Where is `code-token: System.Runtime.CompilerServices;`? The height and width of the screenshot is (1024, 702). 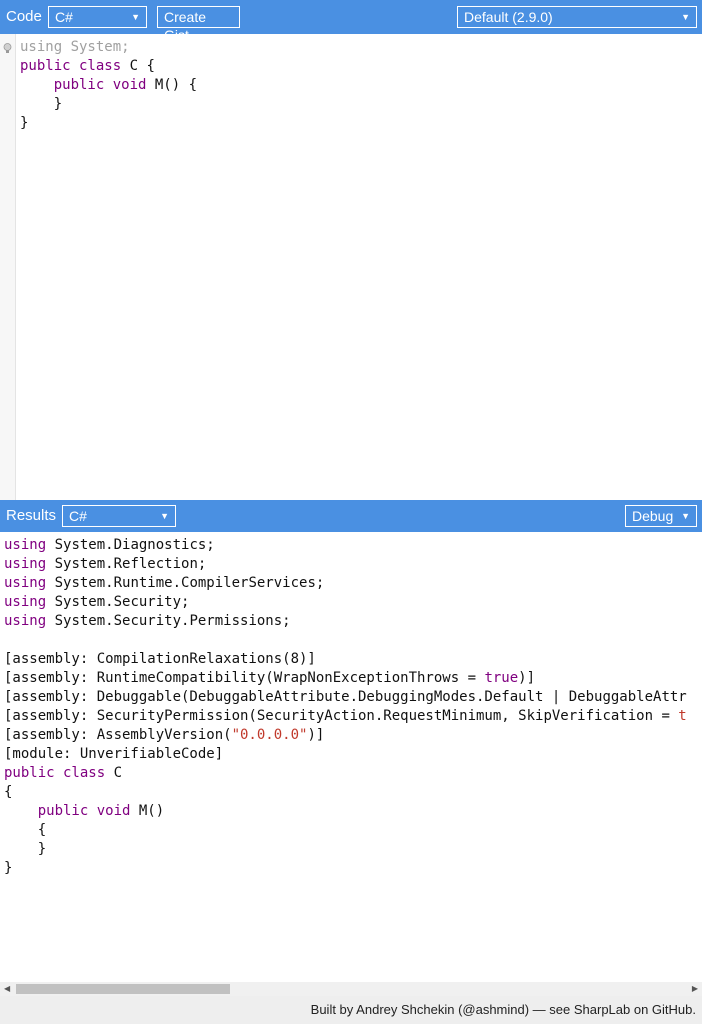
code-token: System.Runtime.CompilerServices; is located at coordinates (185, 583).